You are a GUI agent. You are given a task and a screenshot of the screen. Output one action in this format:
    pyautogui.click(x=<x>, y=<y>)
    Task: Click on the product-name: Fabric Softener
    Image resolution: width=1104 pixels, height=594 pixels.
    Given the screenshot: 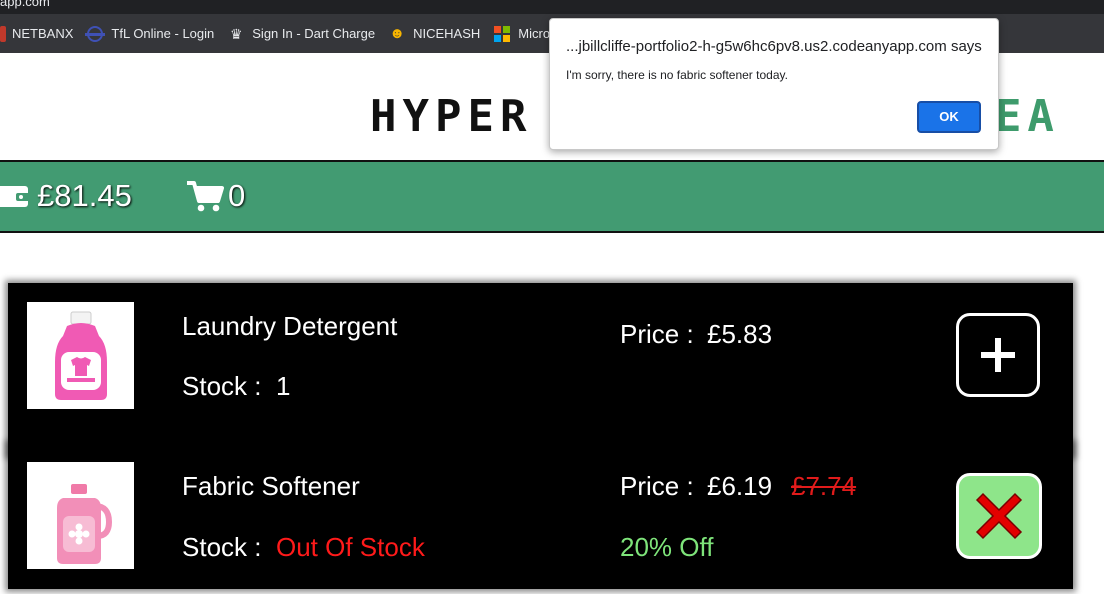 What is the action you would take?
    pyautogui.click(x=271, y=486)
    